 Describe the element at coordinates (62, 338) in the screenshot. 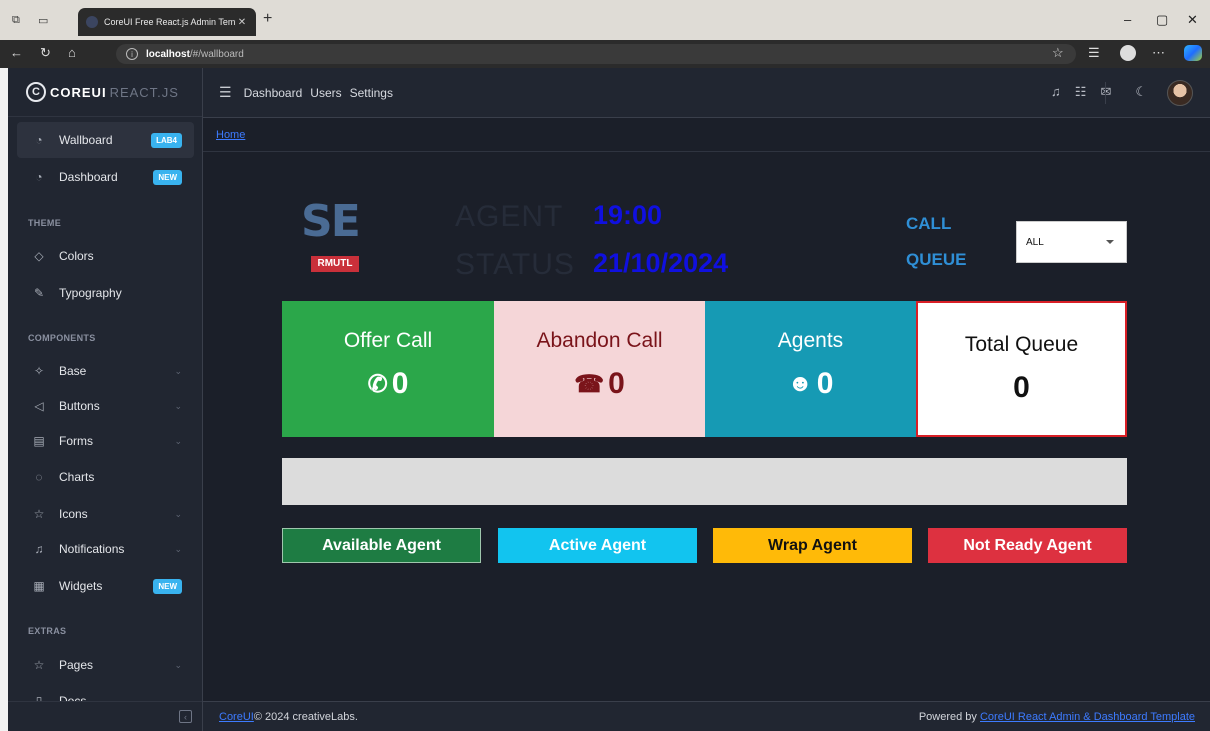

I see `section-components: COMPONENTS` at that location.